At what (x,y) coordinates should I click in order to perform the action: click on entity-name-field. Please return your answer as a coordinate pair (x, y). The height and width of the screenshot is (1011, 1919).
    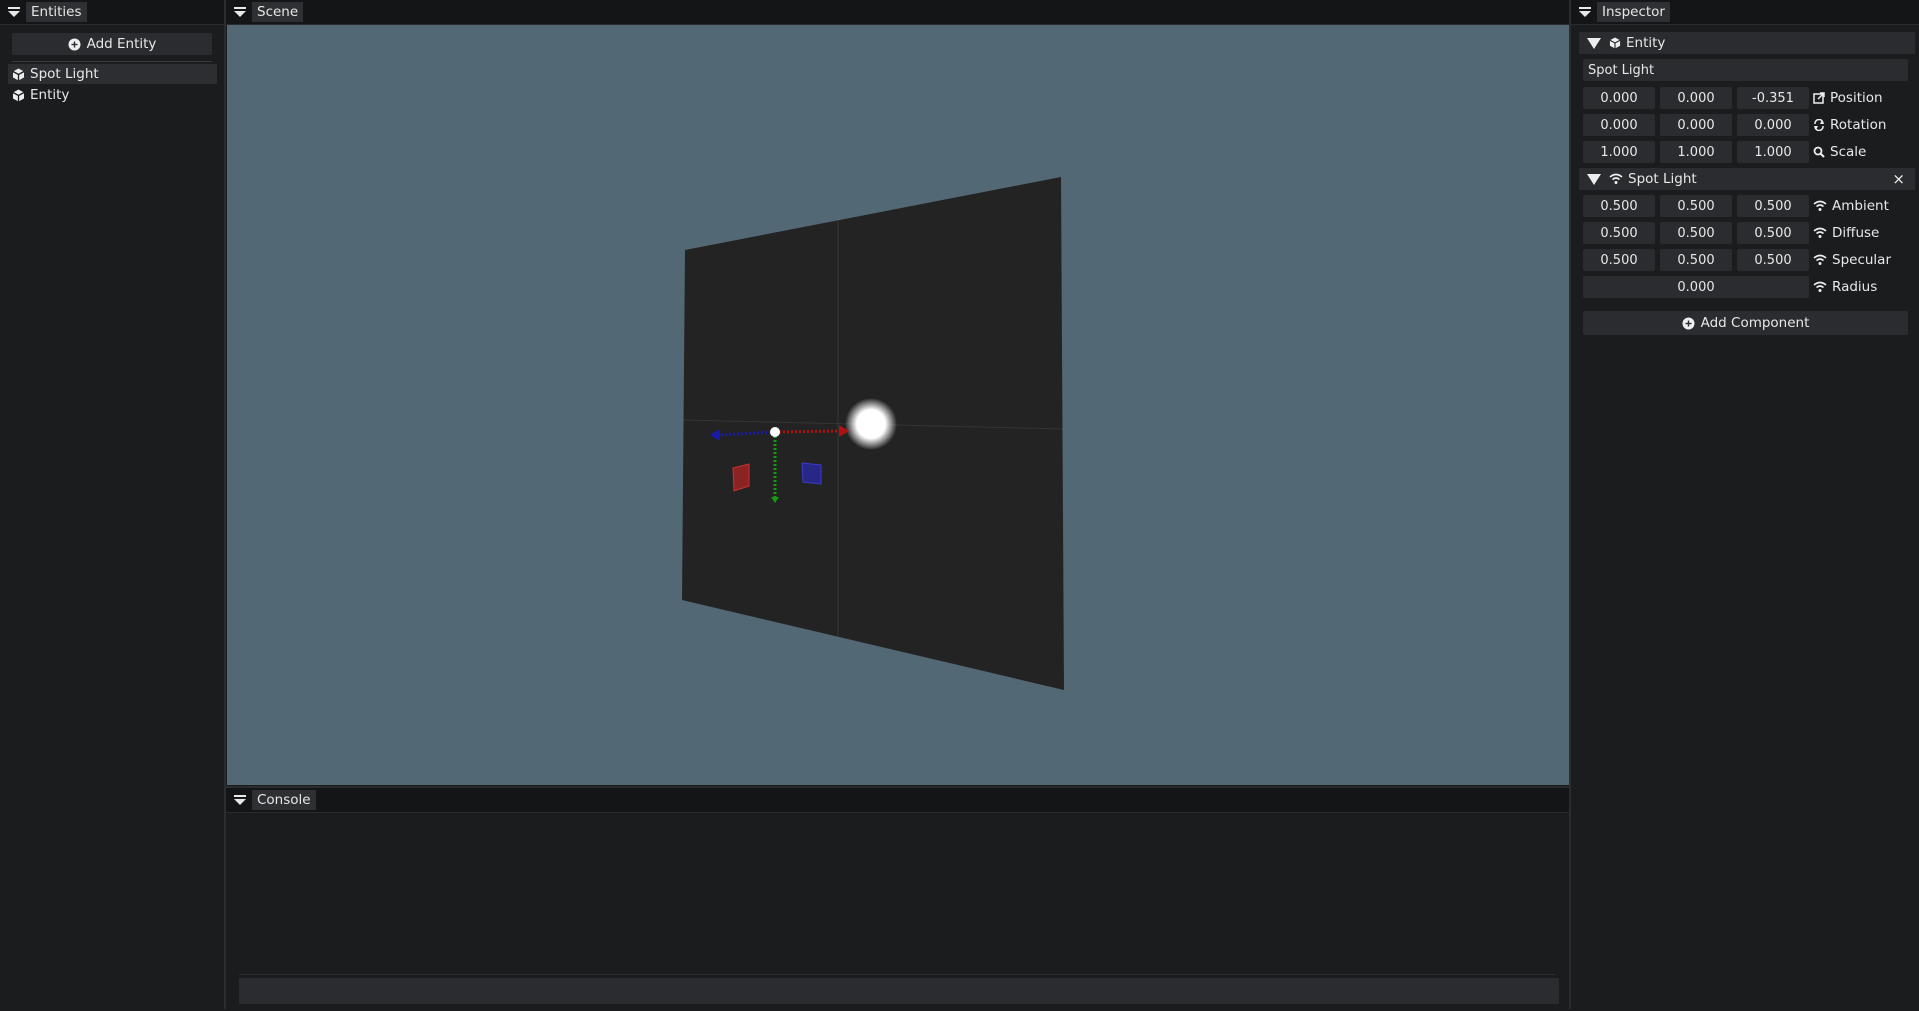
    Looking at the image, I should click on (1745, 70).